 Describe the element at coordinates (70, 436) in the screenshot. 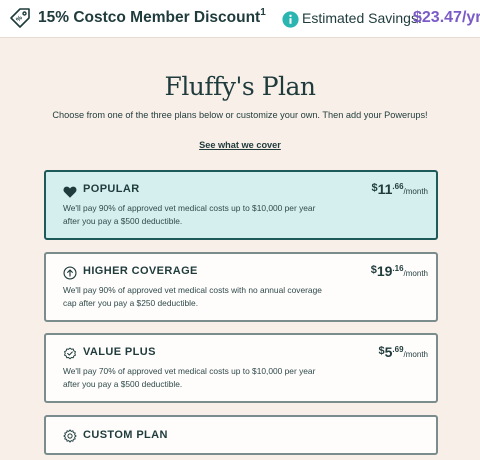

I see `gear-icon` at that location.